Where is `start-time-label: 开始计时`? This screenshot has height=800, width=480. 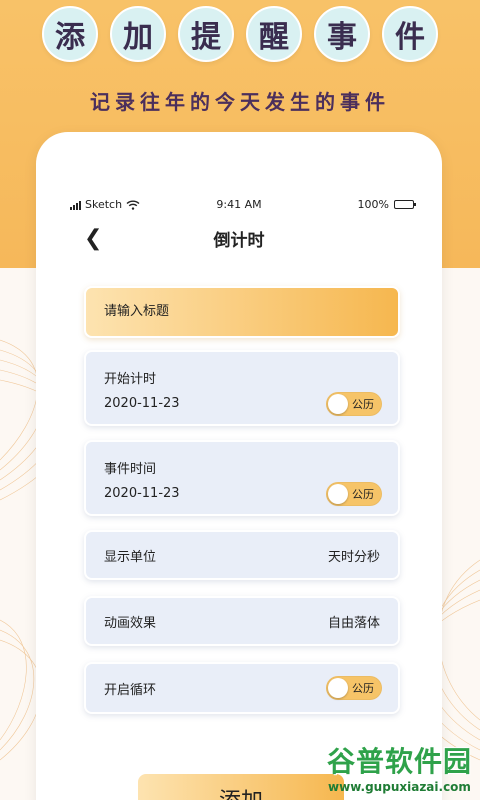 start-time-label: 开始计时 is located at coordinates (130, 379).